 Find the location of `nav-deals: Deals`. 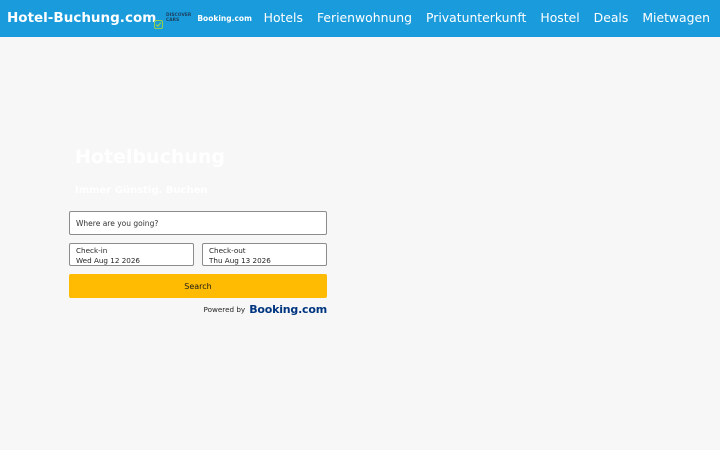

nav-deals: Deals is located at coordinates (611, 18).